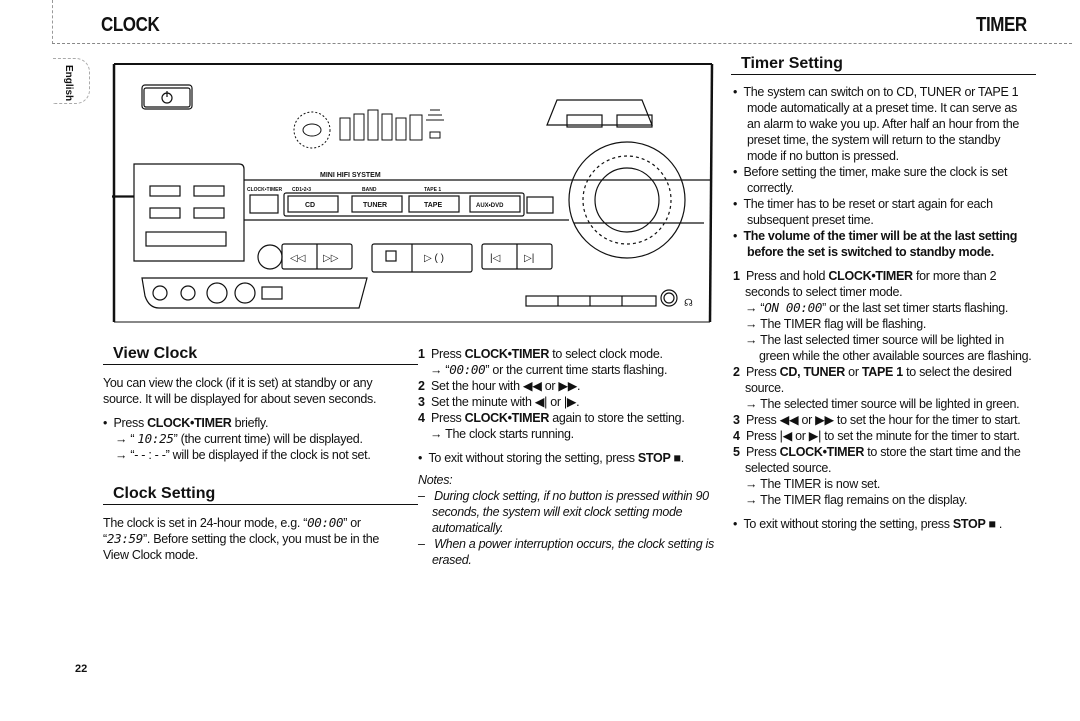  I want to click on rewind-icon: ◁◁, so click(298, 258).